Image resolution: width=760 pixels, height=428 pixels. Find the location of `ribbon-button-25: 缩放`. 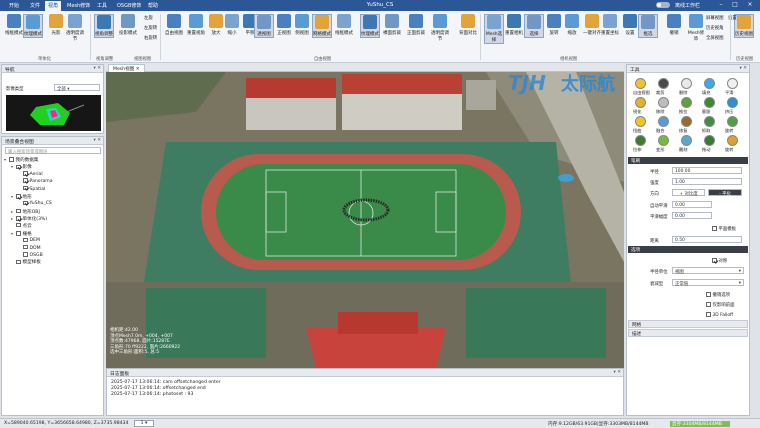

ribbon-button-25: 缩放 is located at coordinates (572, 25).